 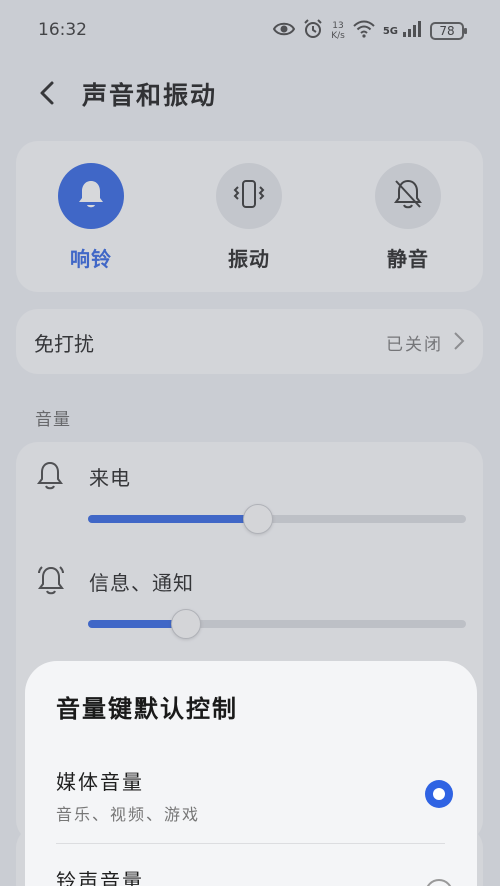 I want to click on option-media-volume: 媒体音量 音乐、视频、游戏, so click(x=251, y=795).